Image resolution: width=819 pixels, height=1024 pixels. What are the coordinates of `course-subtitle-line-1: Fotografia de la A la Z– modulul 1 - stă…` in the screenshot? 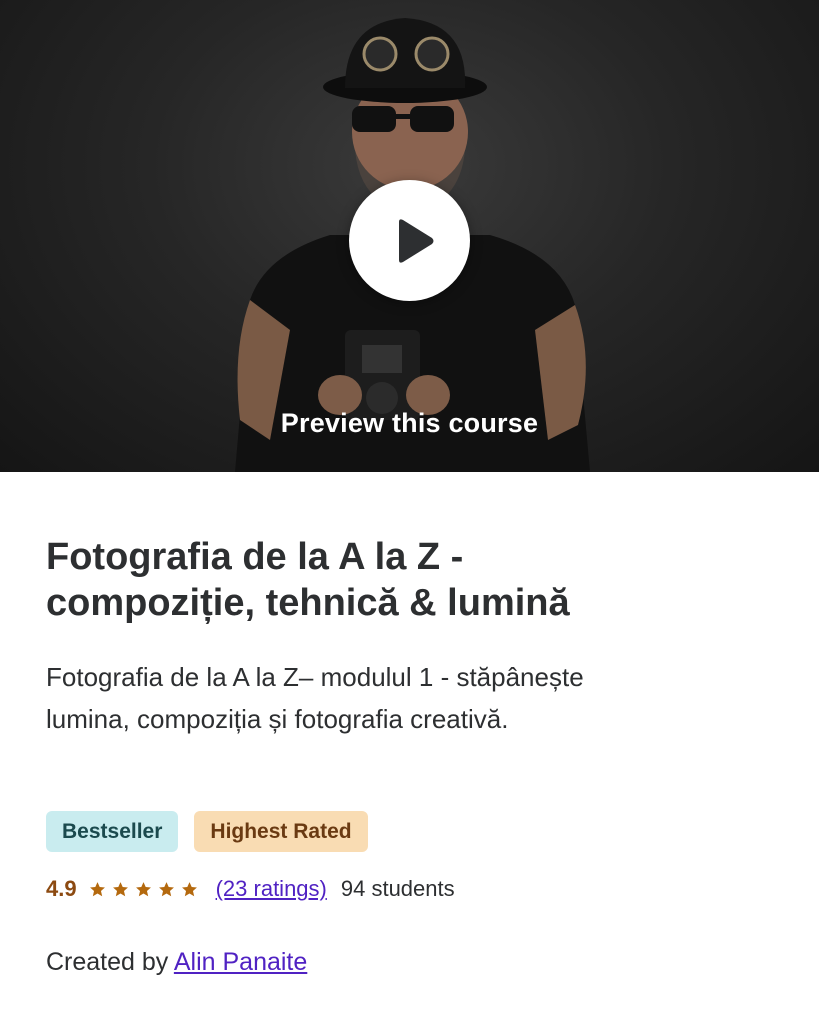 It's located at (315, 677).